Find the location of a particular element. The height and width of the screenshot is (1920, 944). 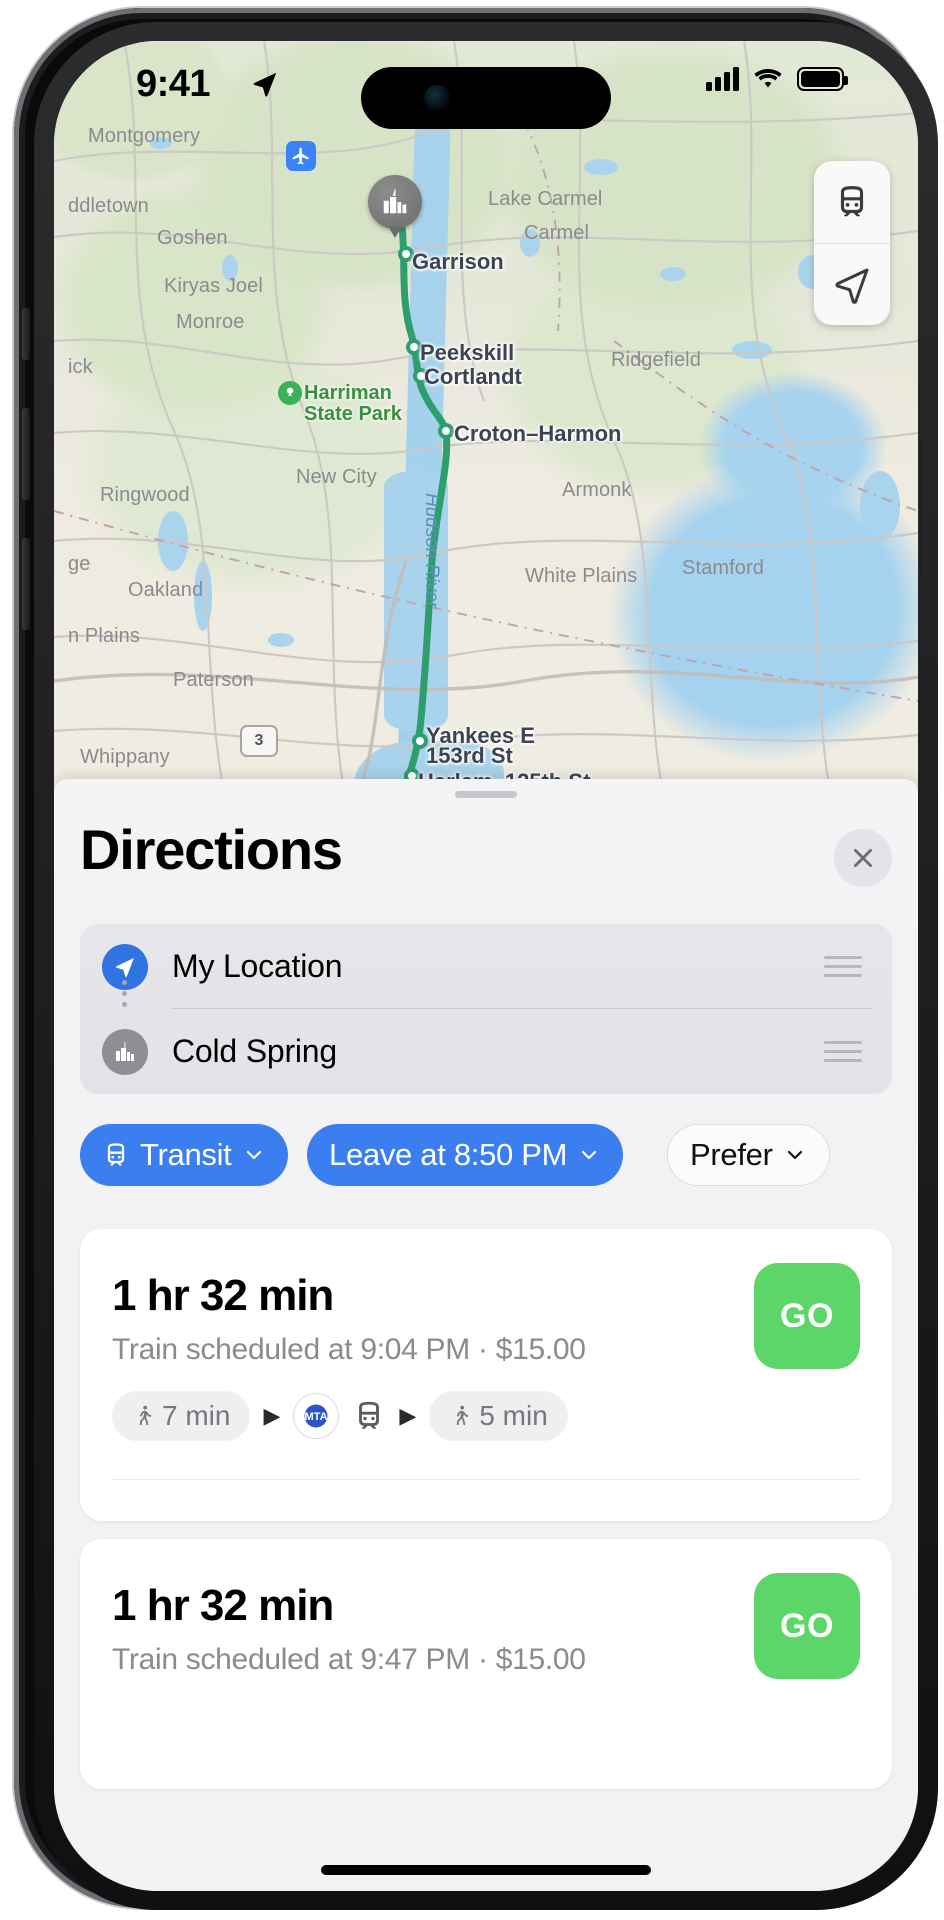

park-tree-icon is located at coordinates (290, 393).